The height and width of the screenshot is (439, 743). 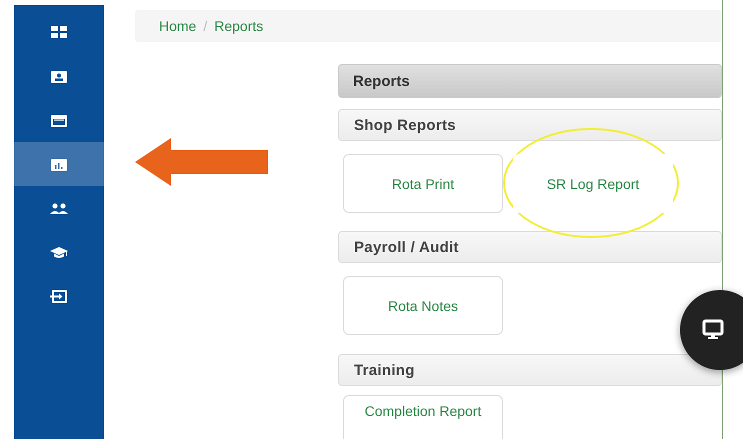 I want to click on breadcrumb-link: Home, so click(x=177, y=26).